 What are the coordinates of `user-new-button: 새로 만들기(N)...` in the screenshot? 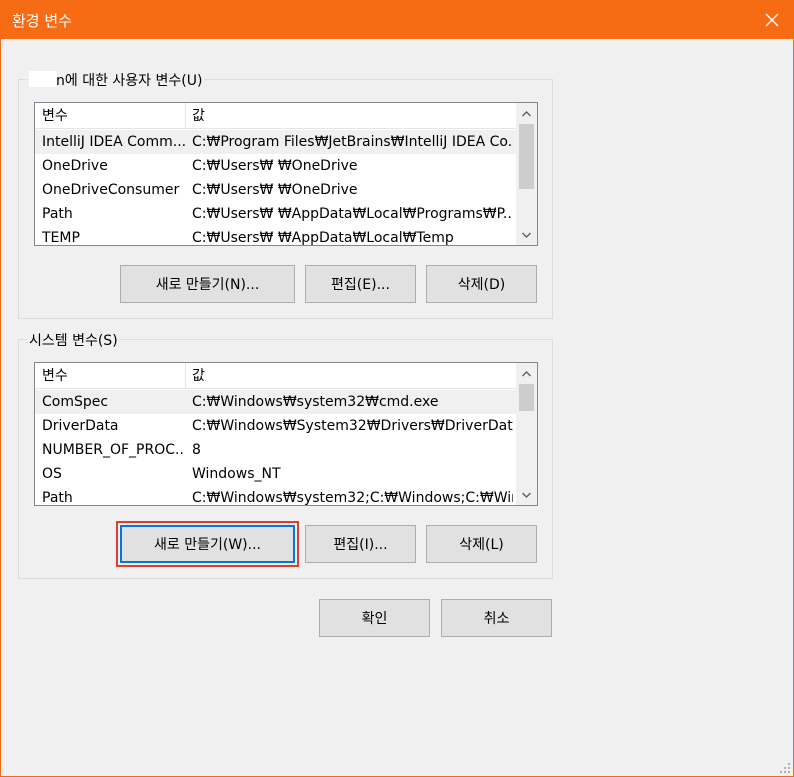 It's located at (207, 284).